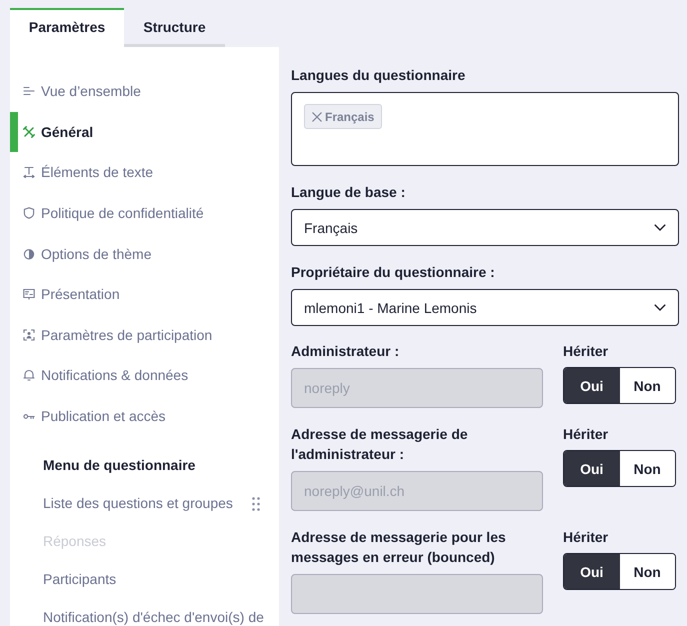 This screenshot has height=626, width=687. I want to click on field-label: Propriétaire du questionnaire :, so click(393, 272).